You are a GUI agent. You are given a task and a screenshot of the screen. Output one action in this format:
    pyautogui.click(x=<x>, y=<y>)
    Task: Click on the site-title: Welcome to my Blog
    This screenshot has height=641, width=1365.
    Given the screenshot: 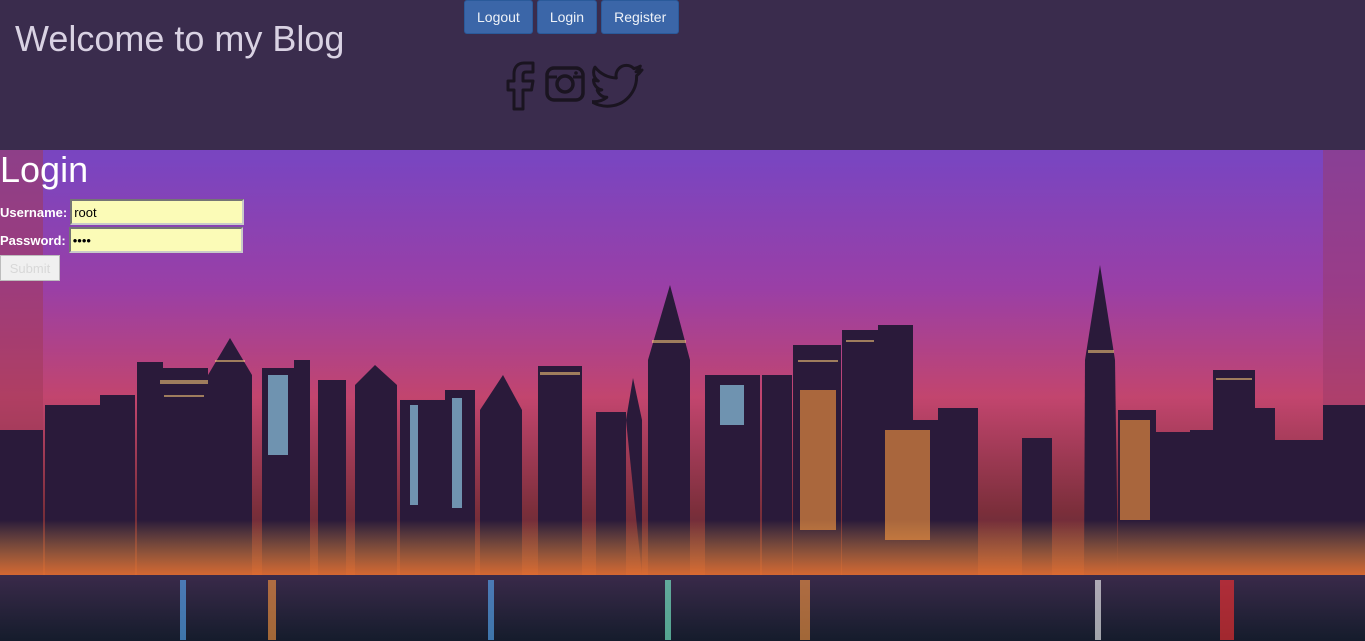 What is the action you would take?
    pyautogui.click(x=180, y=38)
    